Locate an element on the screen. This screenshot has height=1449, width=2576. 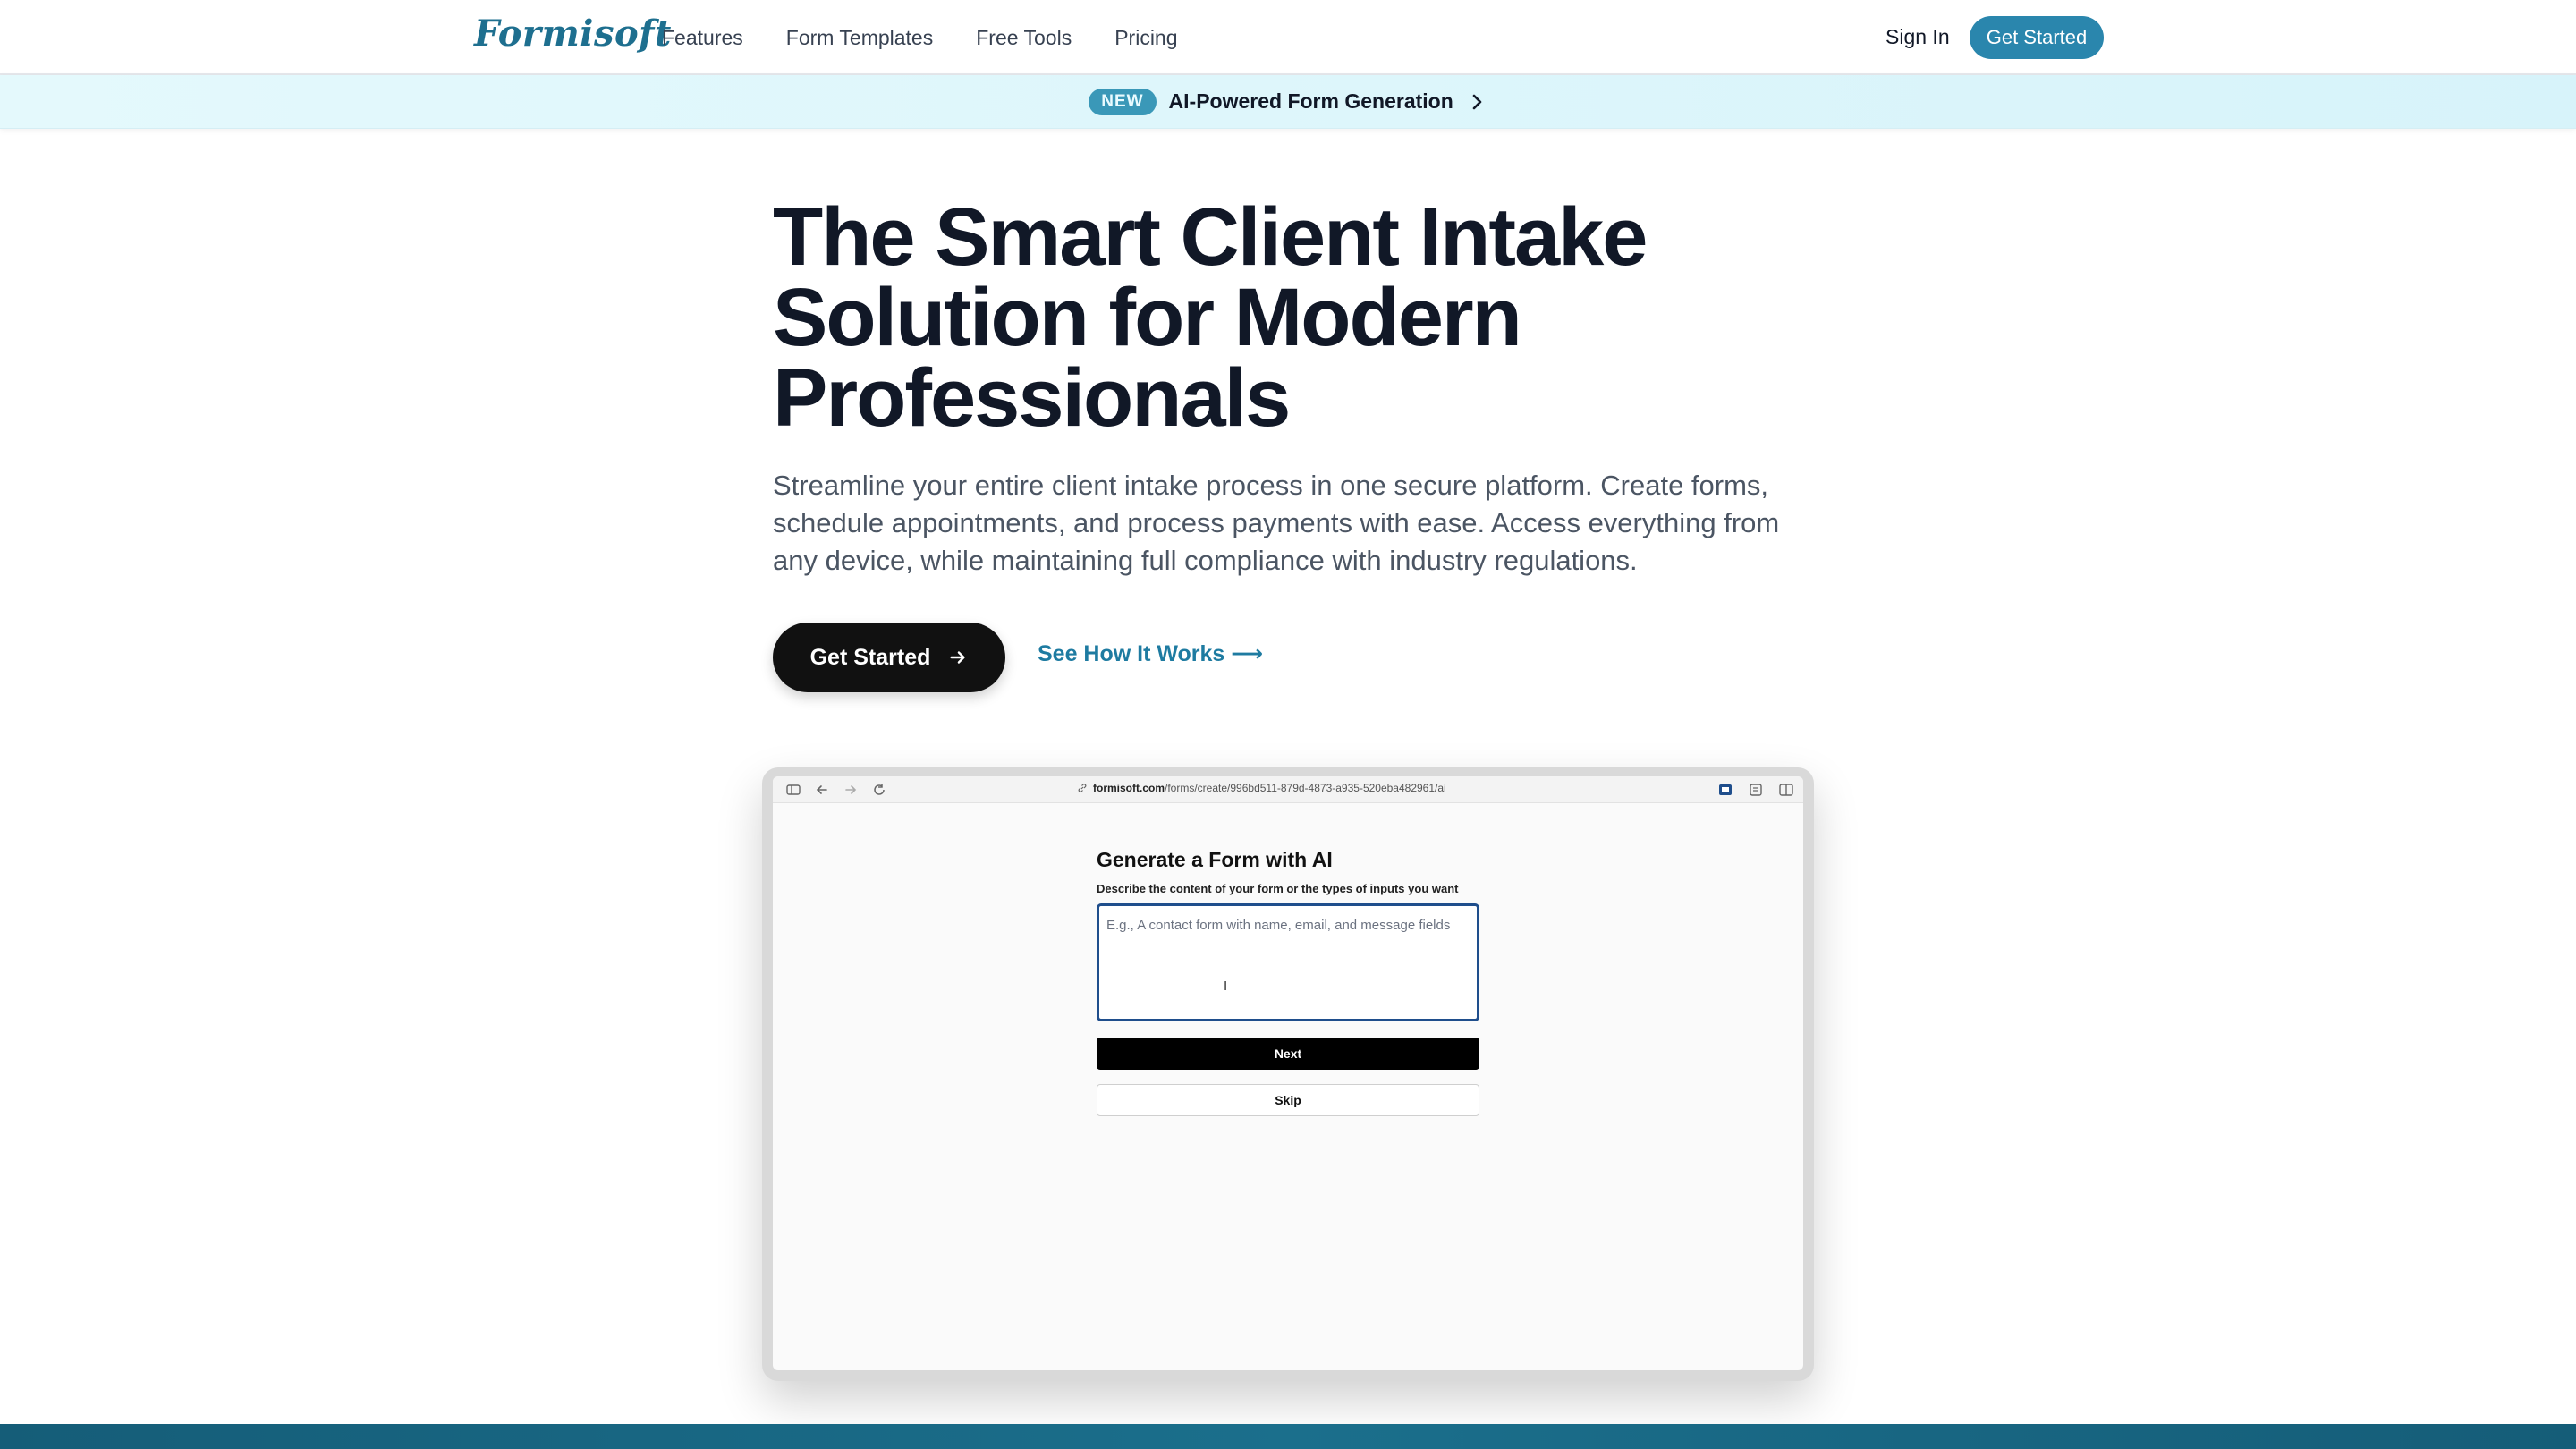
split-view-icon is located at coordinates (1786, 790).